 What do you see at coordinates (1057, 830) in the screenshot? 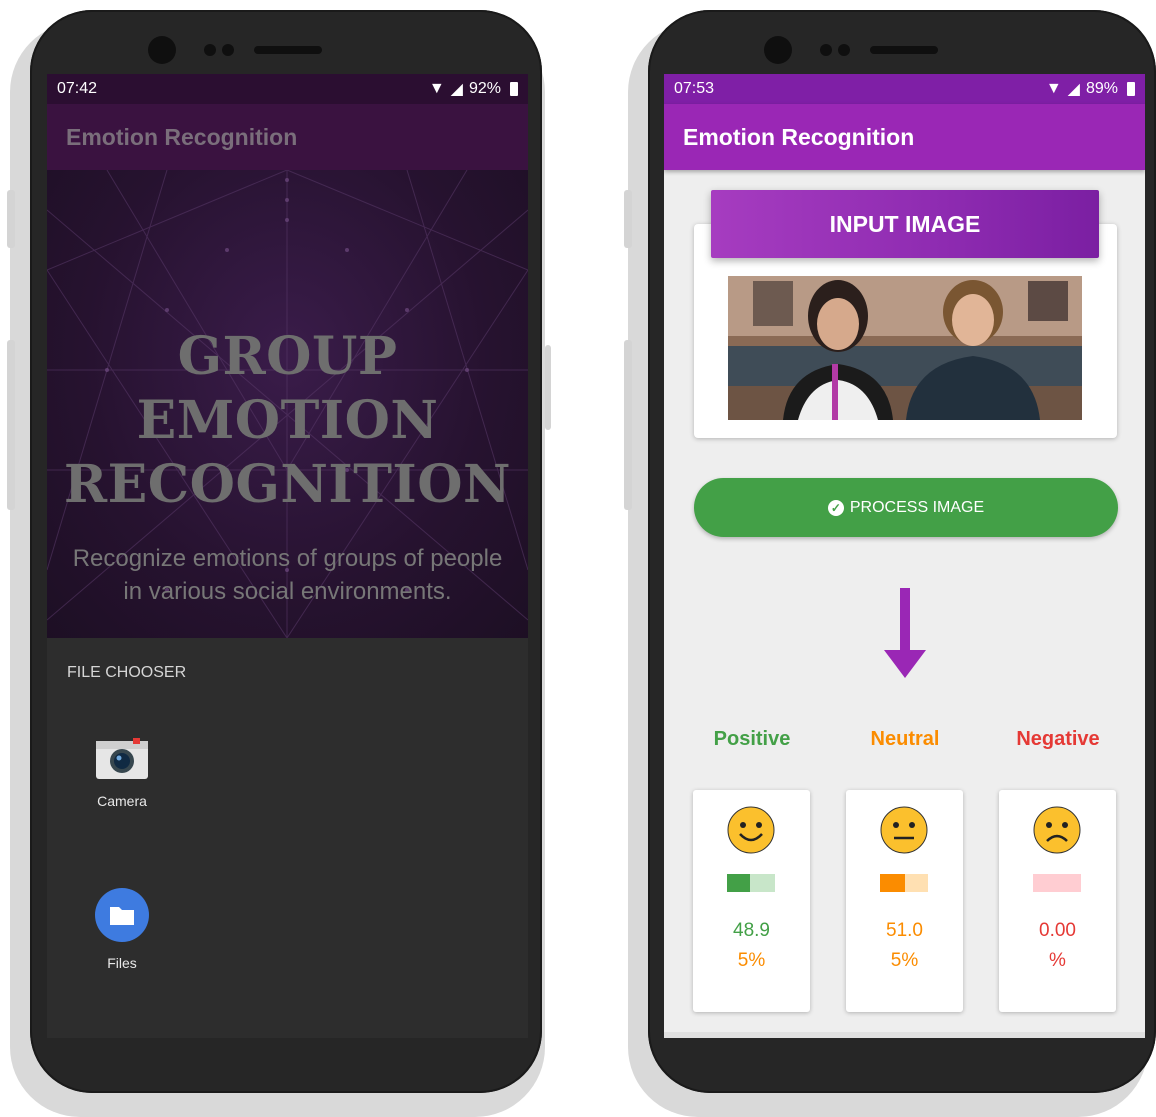
I see `sad-face-icon` at bounding box center [1057, 830].